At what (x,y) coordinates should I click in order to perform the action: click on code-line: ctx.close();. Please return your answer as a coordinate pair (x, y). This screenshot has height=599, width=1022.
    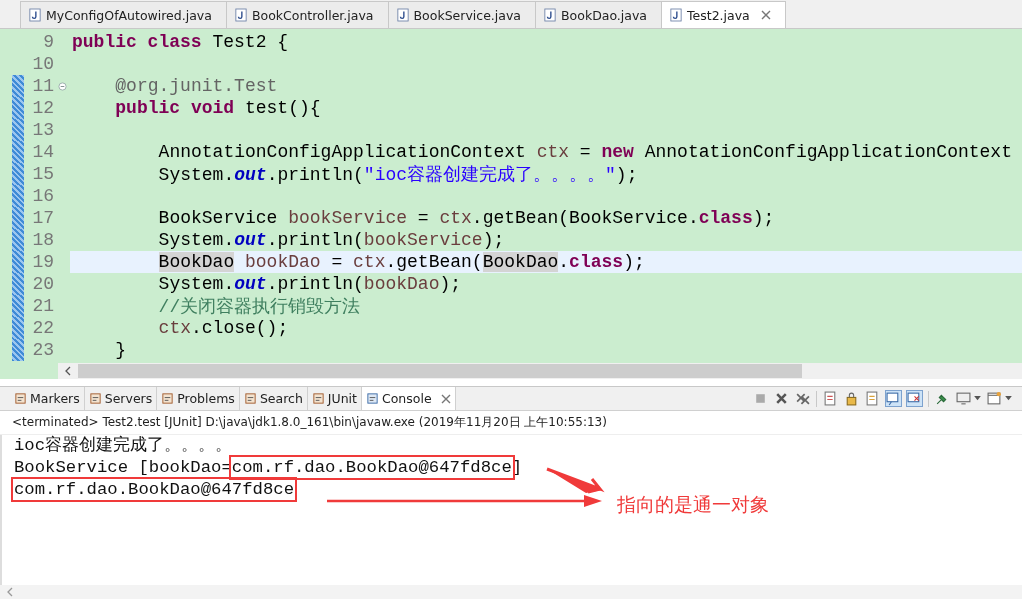
    Looking at the image, I should click on (223, 328).